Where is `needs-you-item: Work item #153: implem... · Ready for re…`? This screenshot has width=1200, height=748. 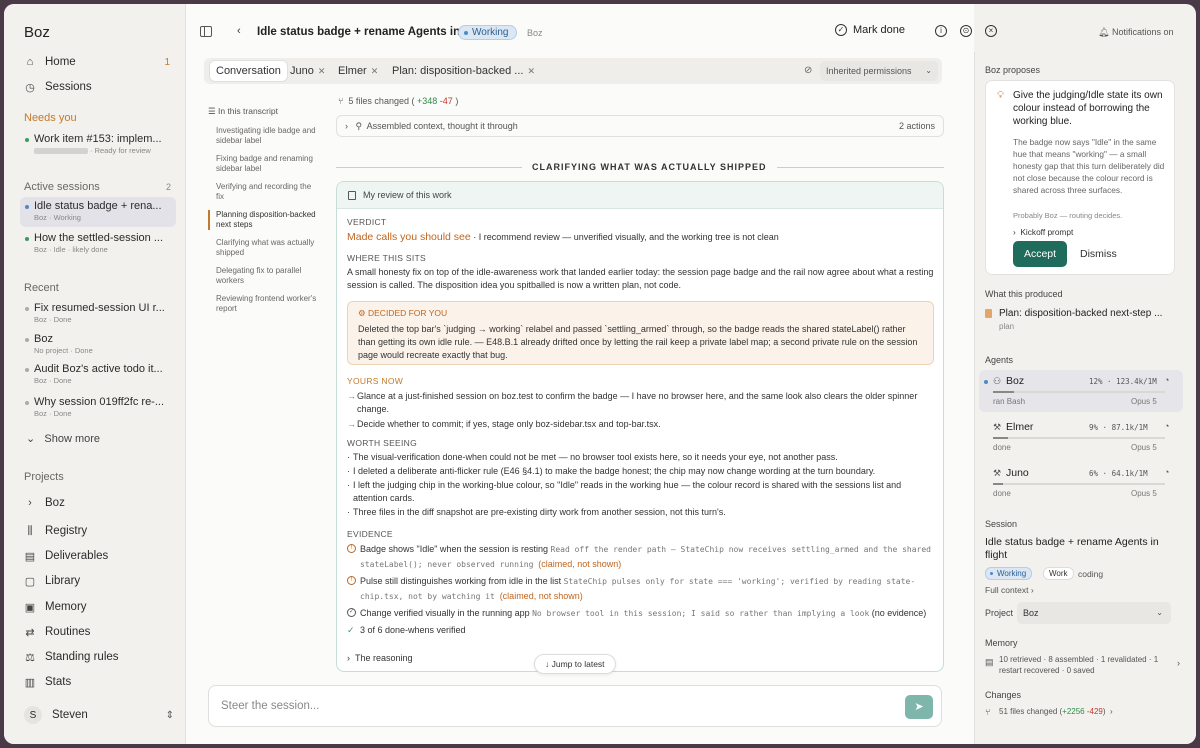 needs-you-item: Work item #153: implem... · Ready for re… is located at coordinates (98, 145).